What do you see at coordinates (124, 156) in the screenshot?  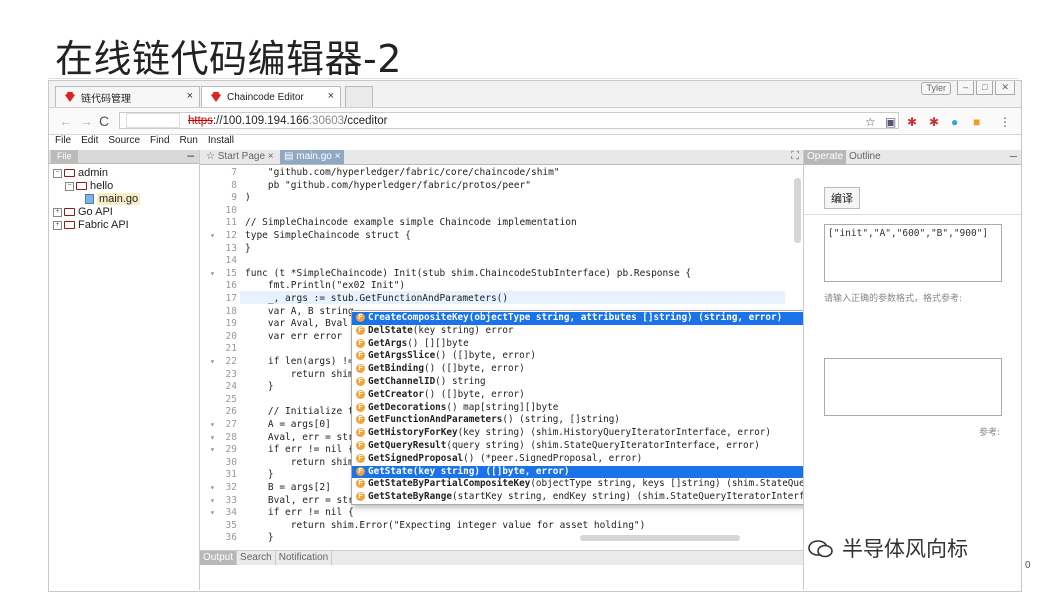 I see `panel-header: File –` at bounding box center [124, 156].